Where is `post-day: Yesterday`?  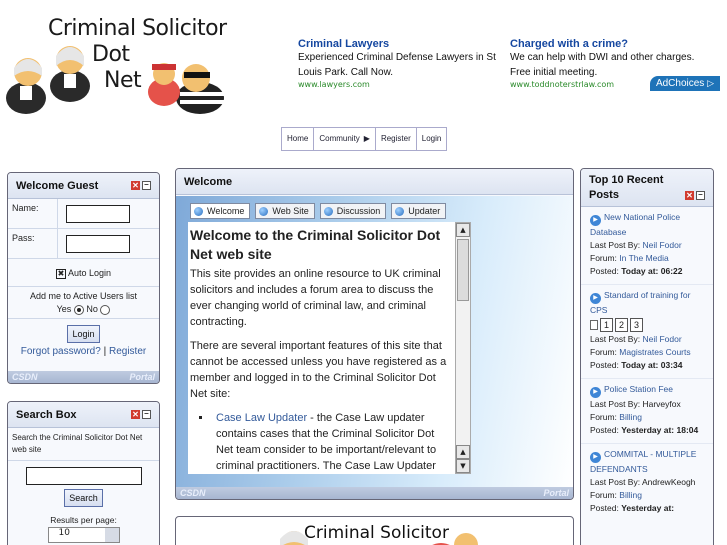
post-day: Yesterday is located at coordinates (641, 508).